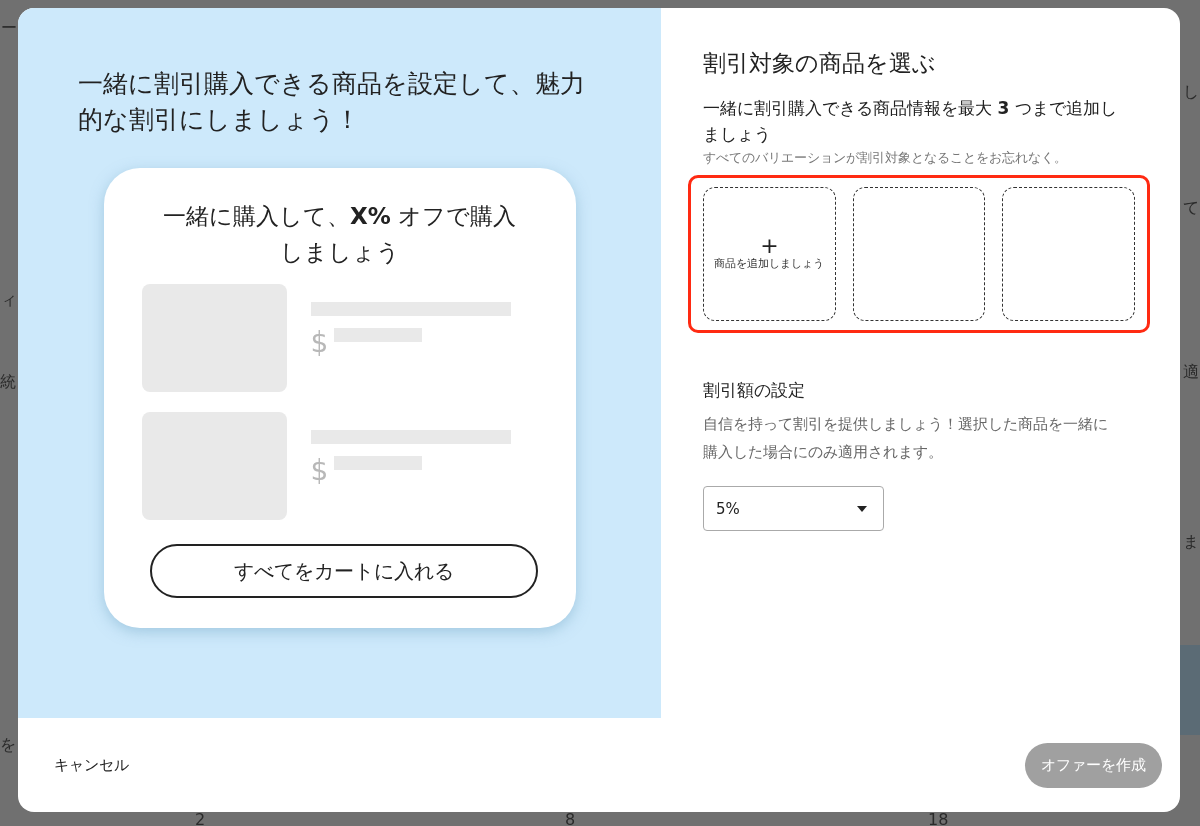  What do you see at coordinates (938, 818) in the screenshot?
I see `background-text: 18` at bounding box center [938, 818].